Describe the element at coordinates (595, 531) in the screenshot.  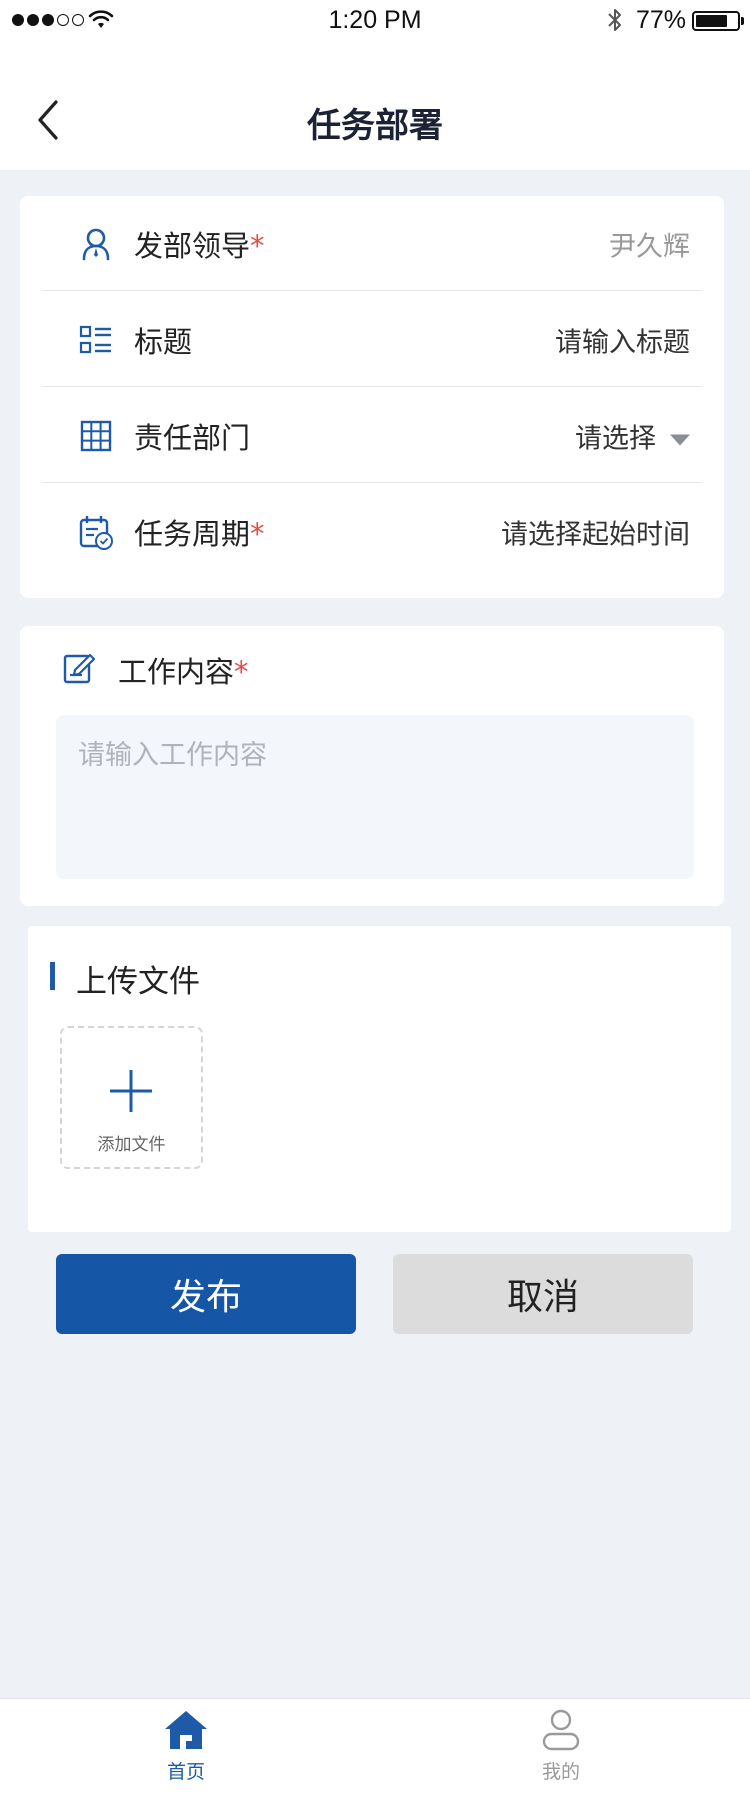
I see `period-start-picker: 请选择起始时间` at that location.